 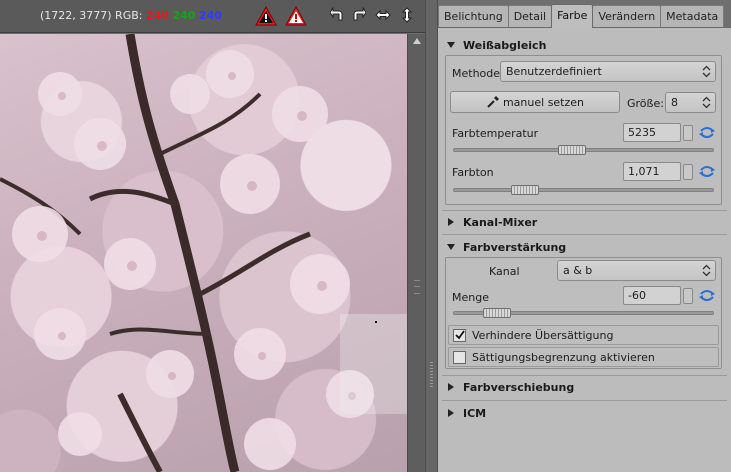 What do you see at coordinates (583, 190) in the screenshot?
I see `tint-slider-track` at bounding box center [583, 190].